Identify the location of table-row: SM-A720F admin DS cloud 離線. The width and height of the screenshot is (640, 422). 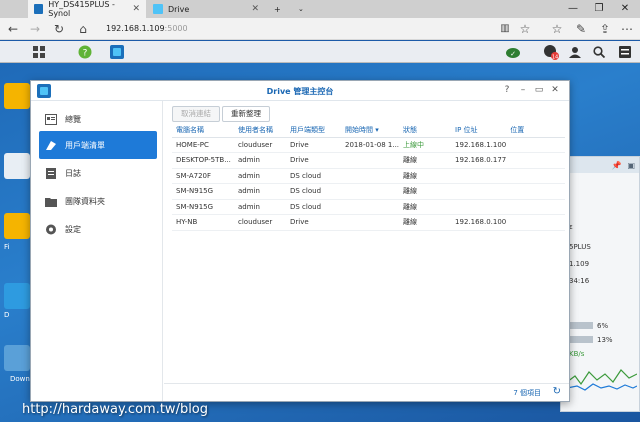
(368, 176).